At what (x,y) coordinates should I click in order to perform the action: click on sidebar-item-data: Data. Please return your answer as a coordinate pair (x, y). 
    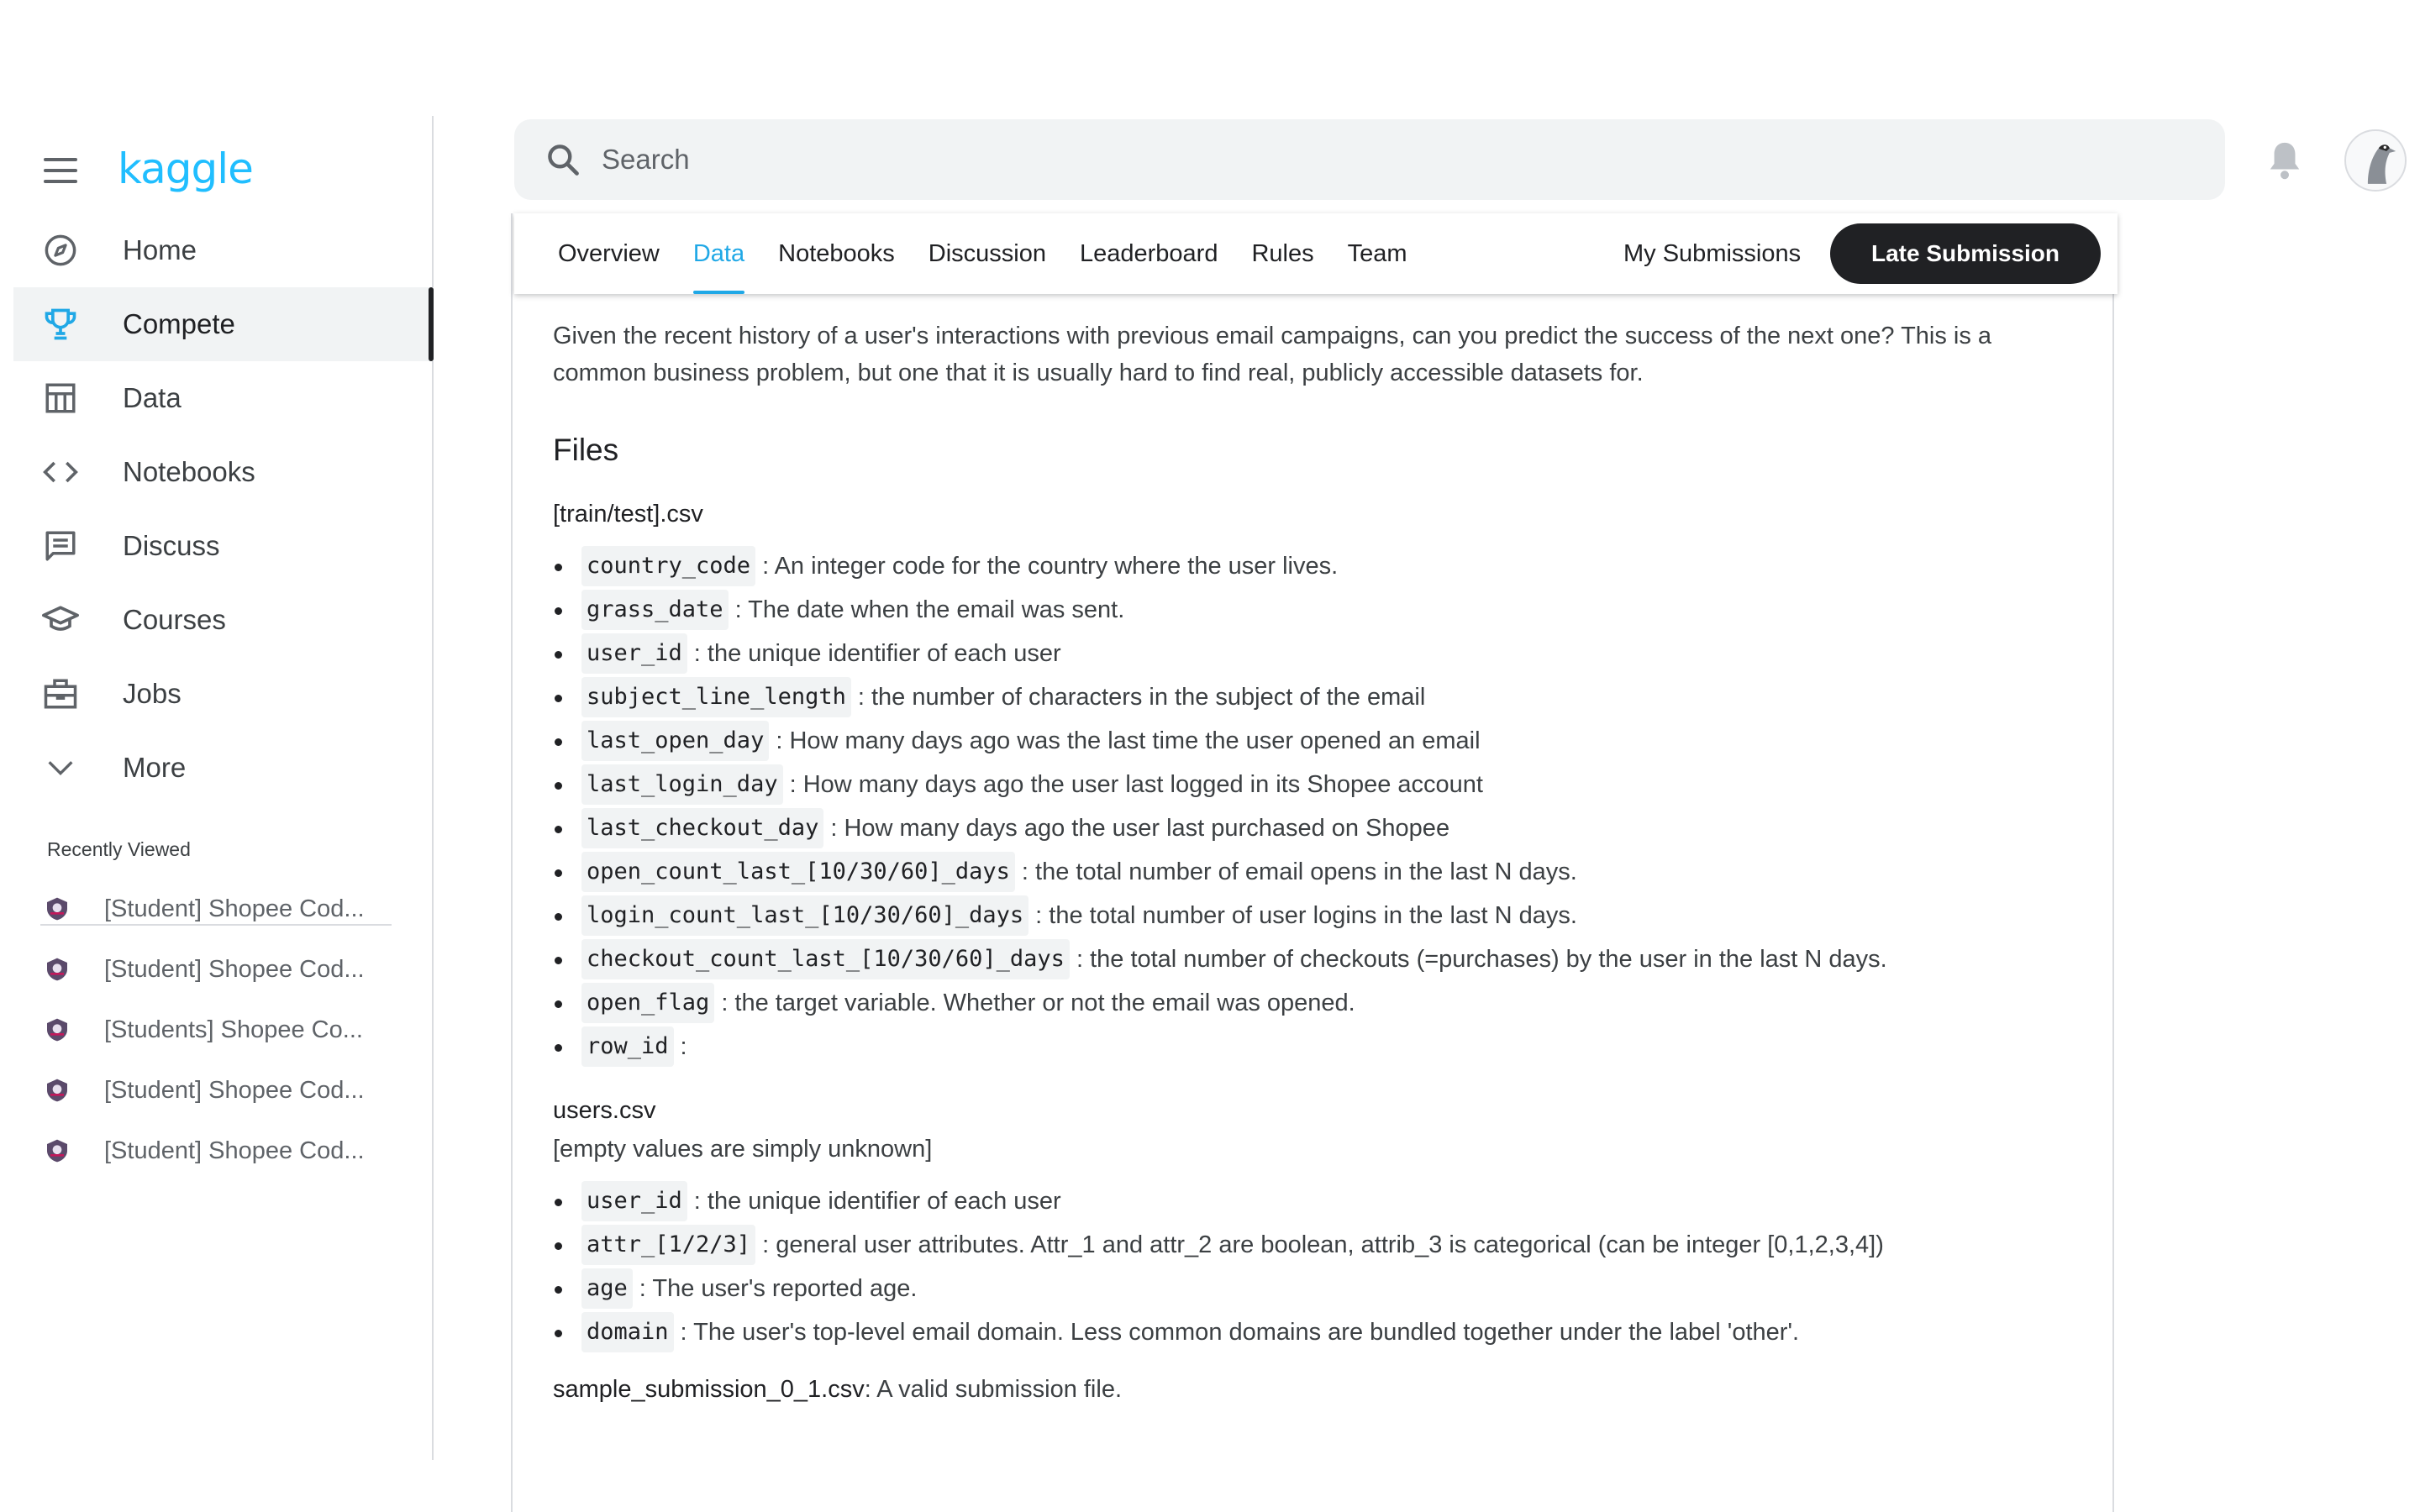
    Looking at the image, I should click on (224, 398).